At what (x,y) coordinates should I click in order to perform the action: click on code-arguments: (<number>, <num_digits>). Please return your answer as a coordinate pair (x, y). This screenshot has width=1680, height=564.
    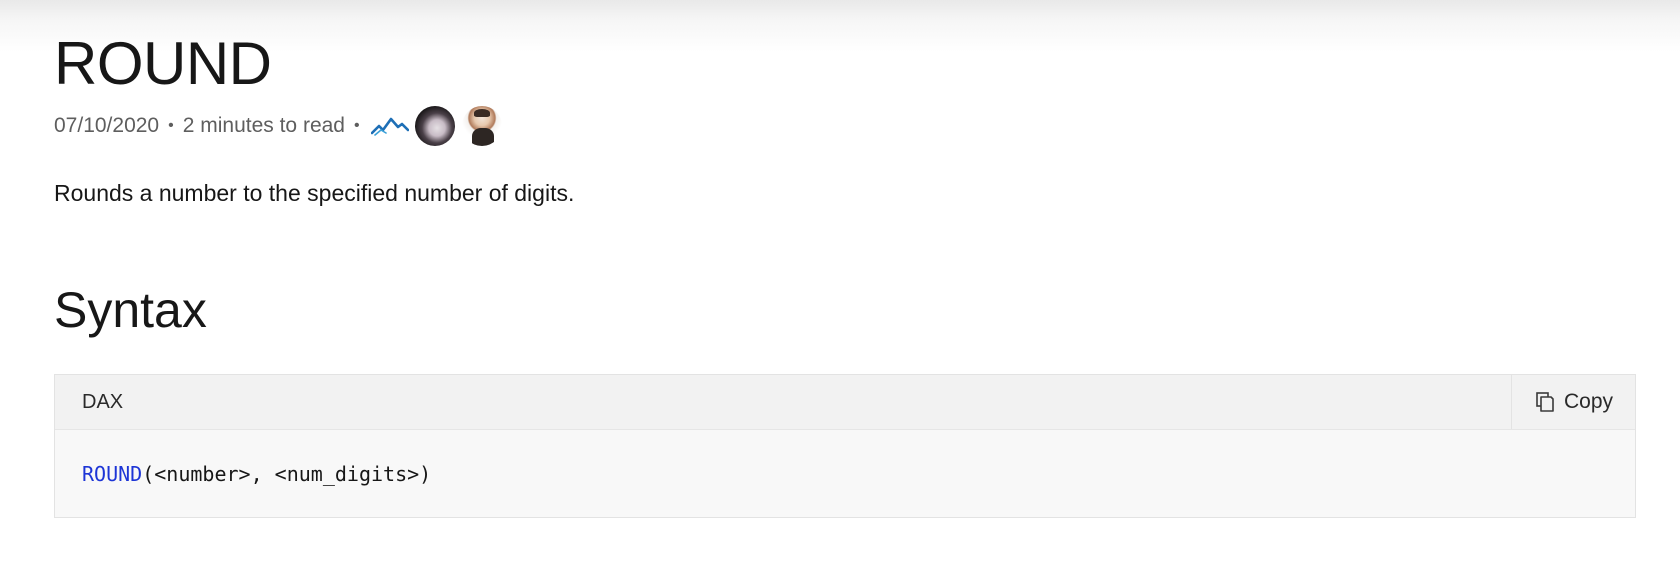
    Looking at the image, I should click on (287, 474).